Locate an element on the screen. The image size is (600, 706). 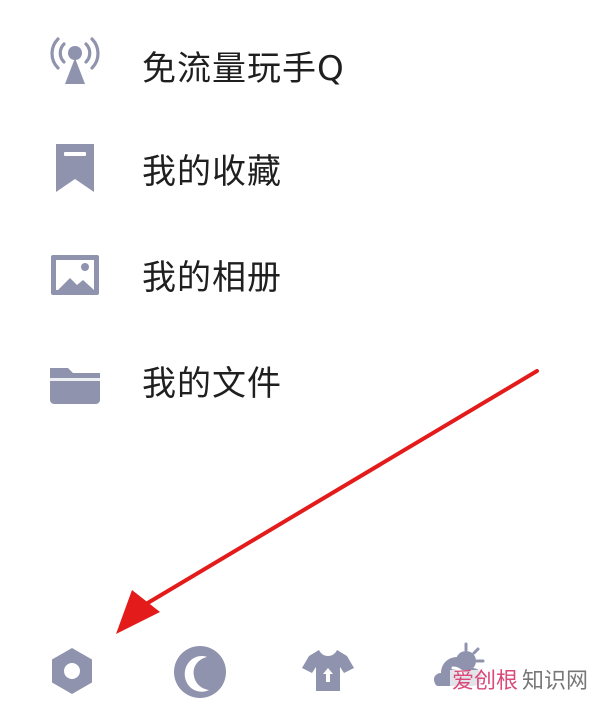
signal-tower-icon is located at coordinates (75, 61).